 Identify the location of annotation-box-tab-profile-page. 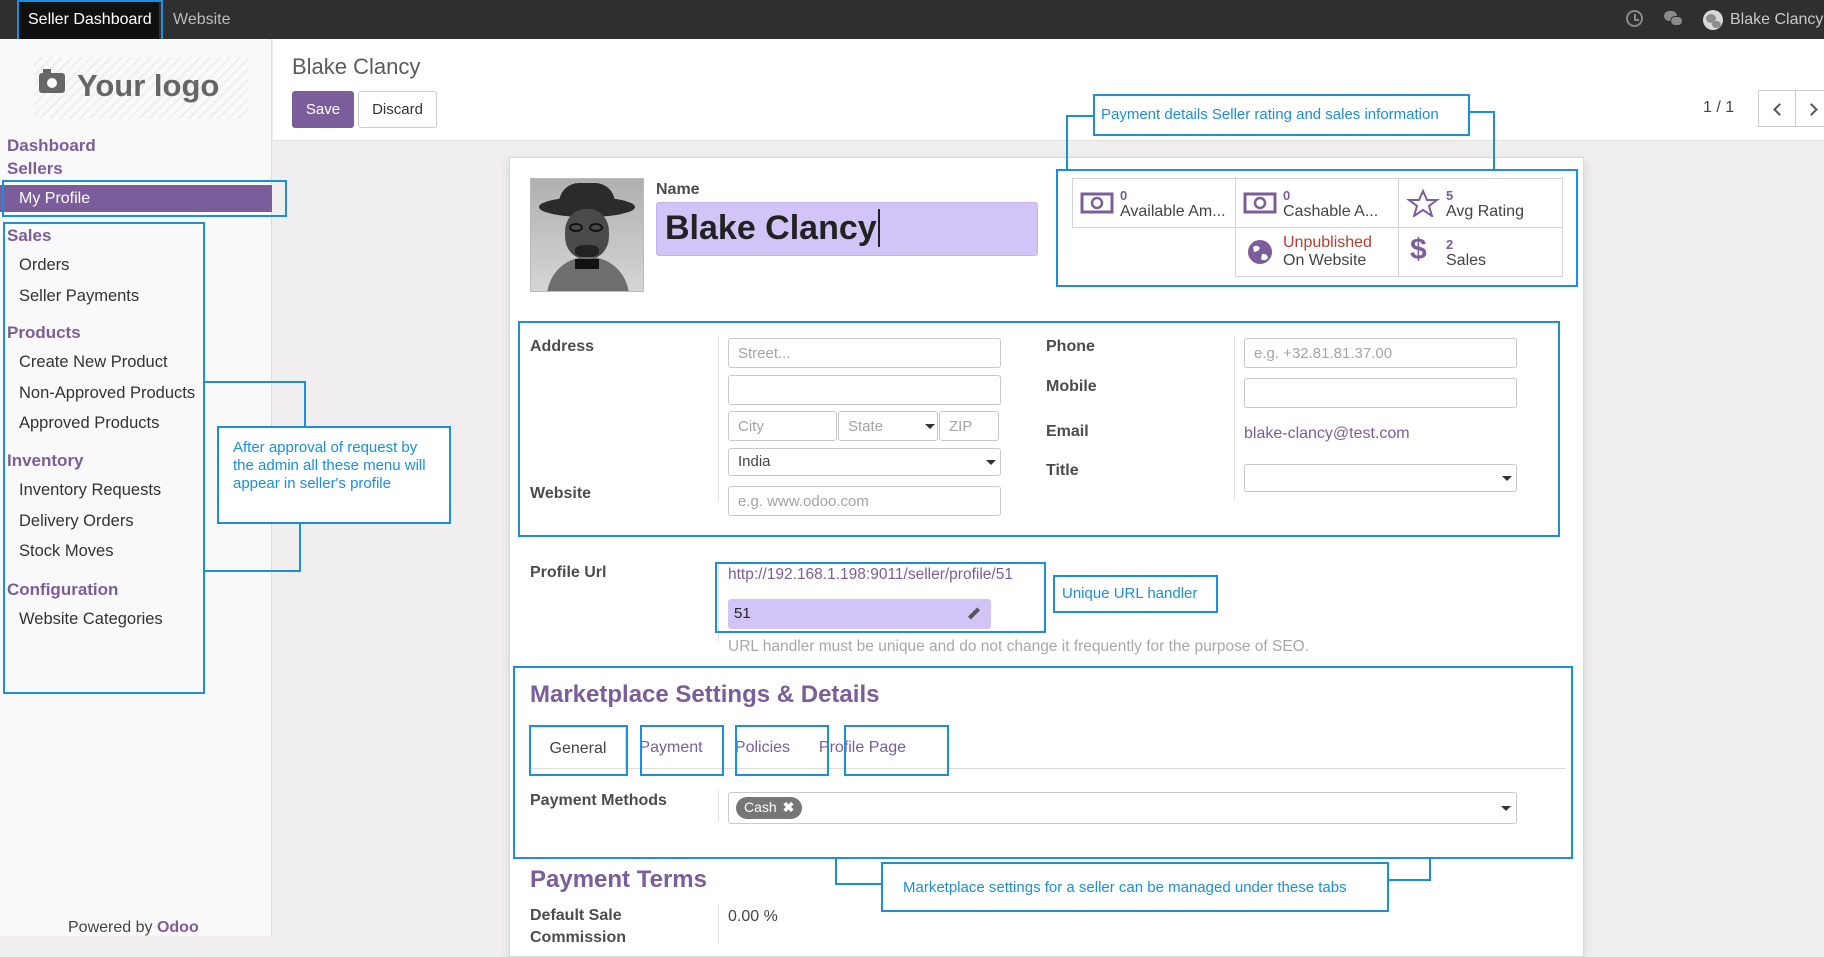
(896, 750).